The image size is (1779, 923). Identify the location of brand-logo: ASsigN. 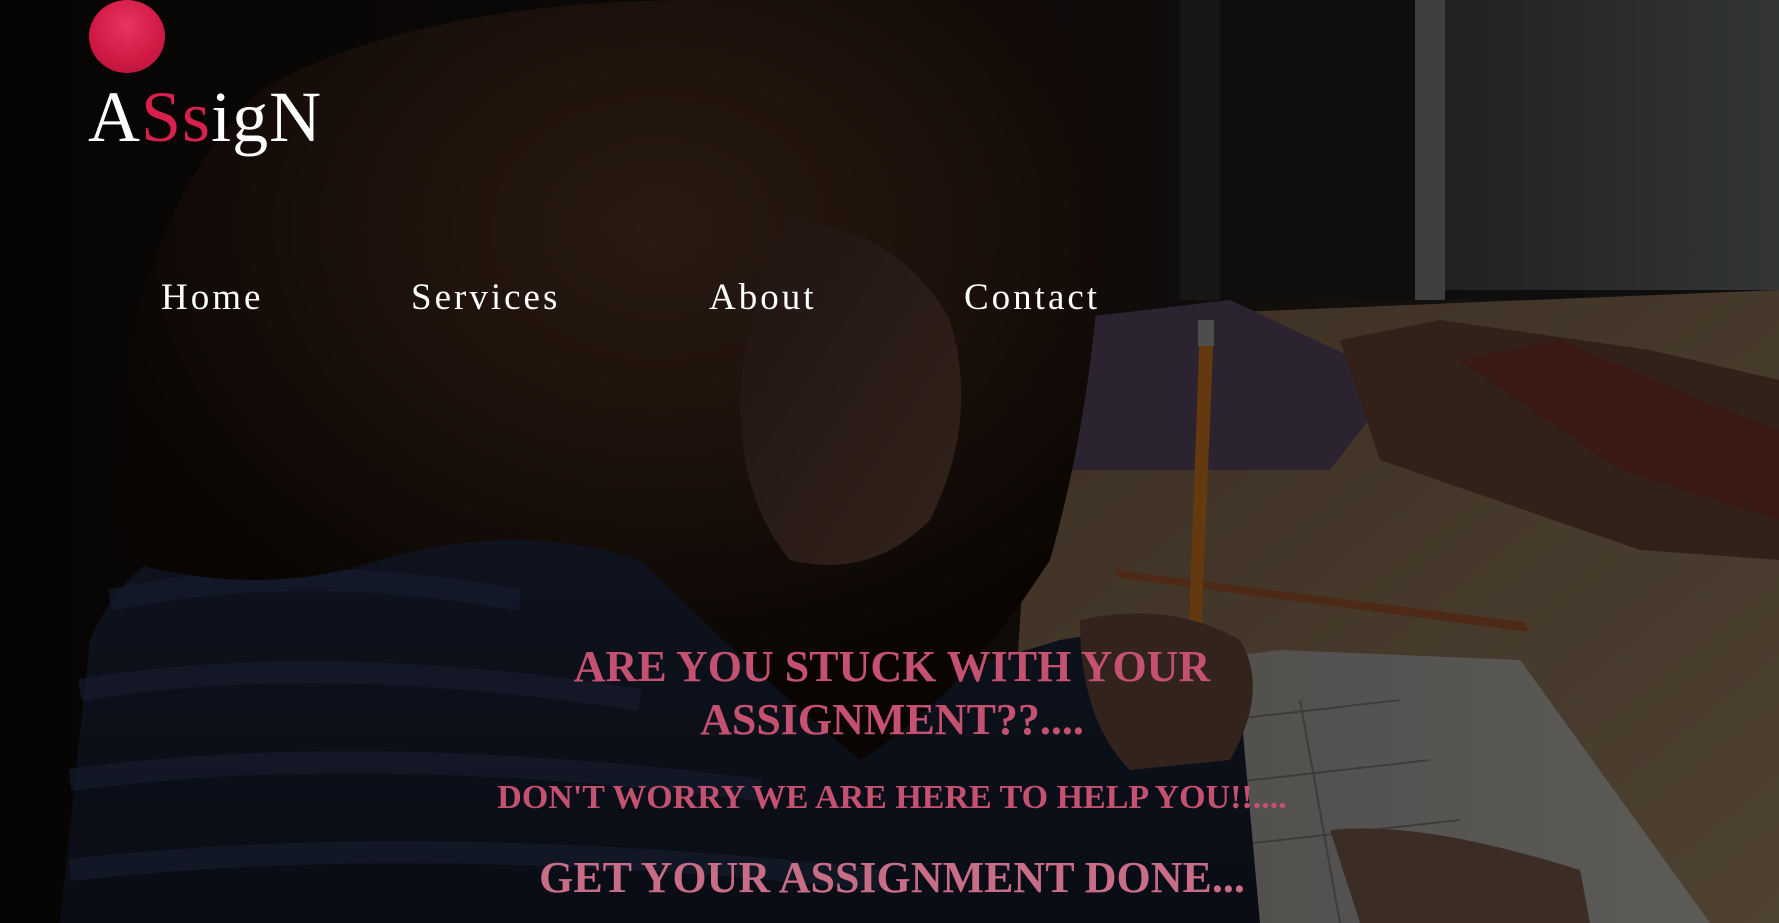
(208, 80).